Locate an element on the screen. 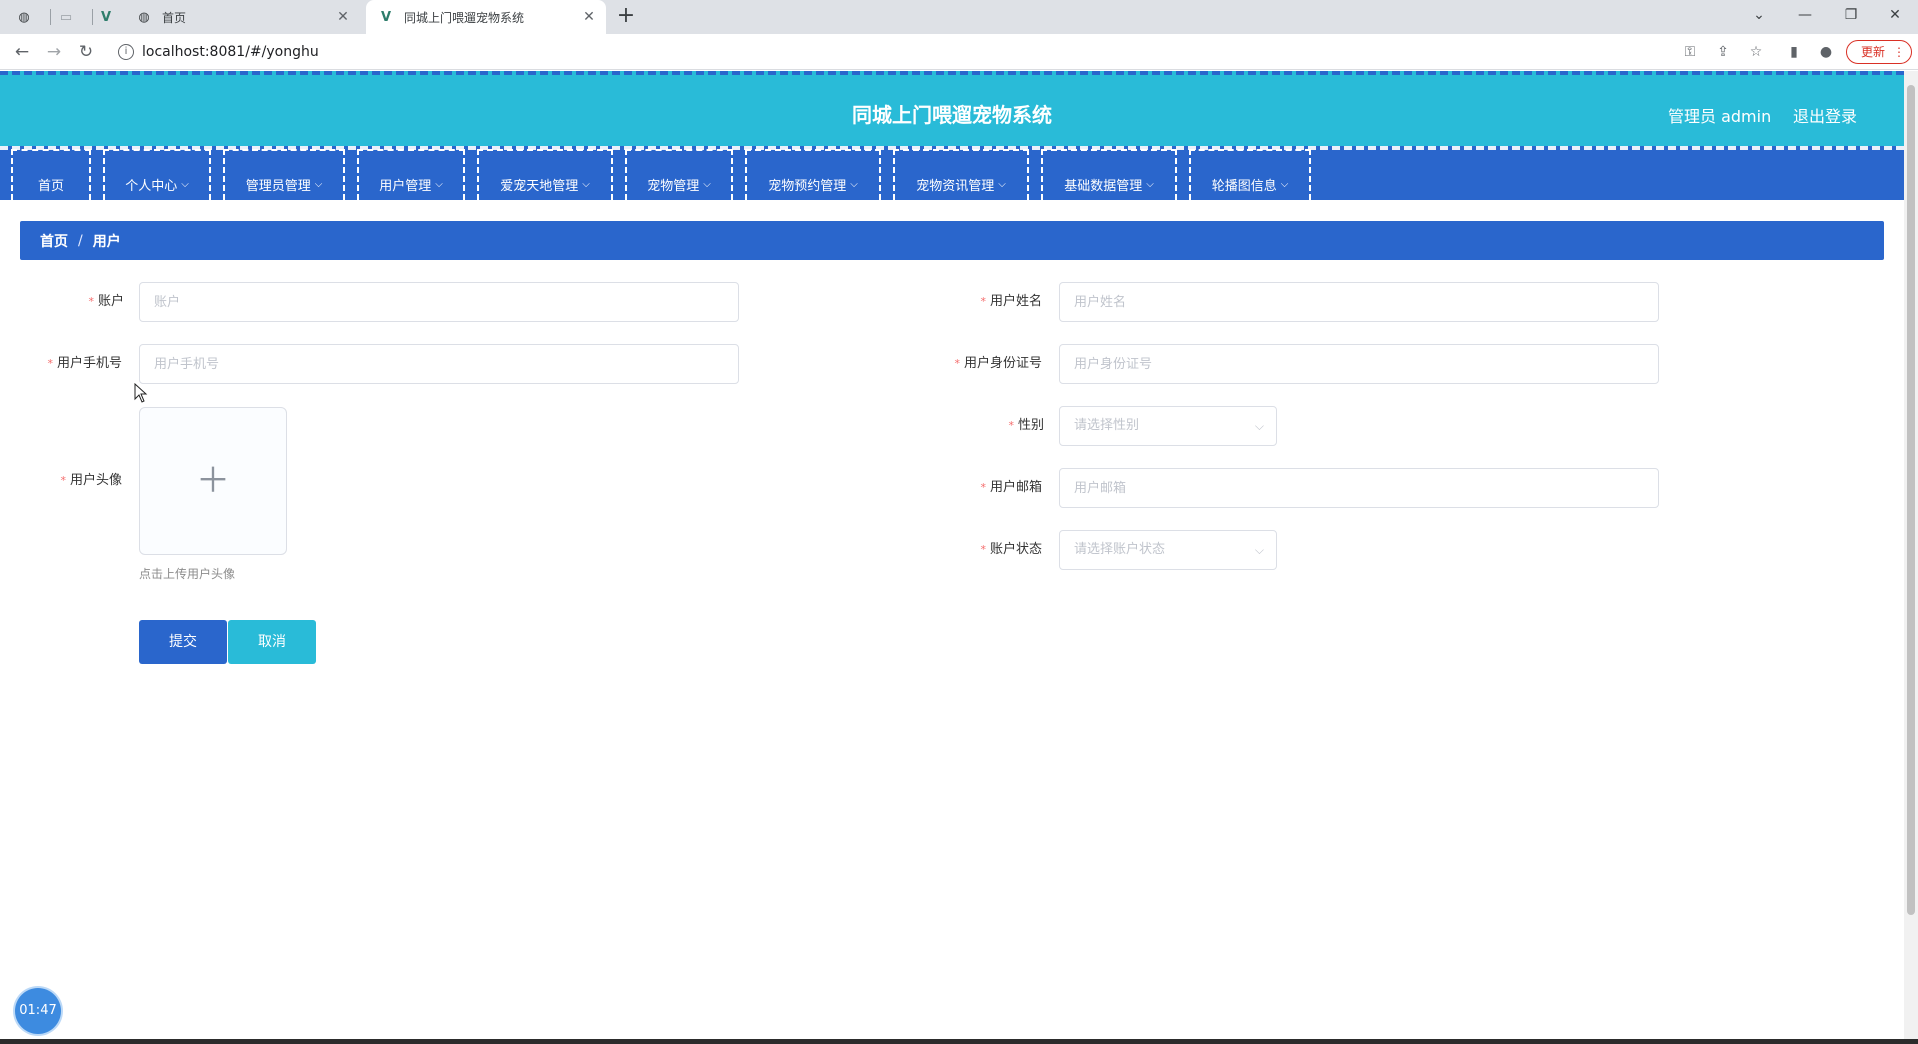  browser-tab-0: ◍ is located at coordinates (28, 17).